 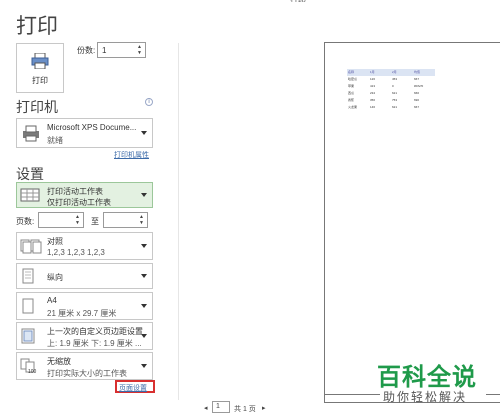 I want to click on svg-text: 100, so click(x=32, y=371).